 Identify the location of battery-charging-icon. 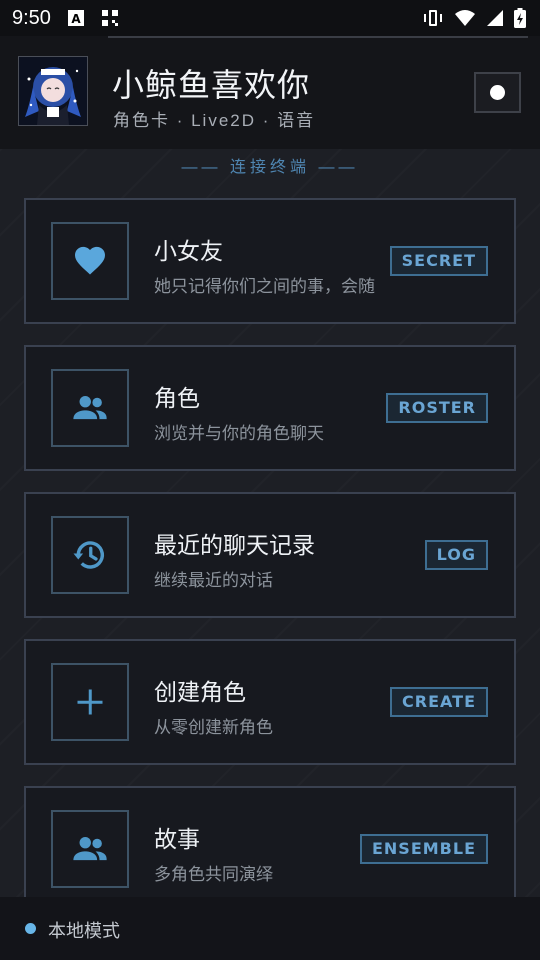
(520, 18).